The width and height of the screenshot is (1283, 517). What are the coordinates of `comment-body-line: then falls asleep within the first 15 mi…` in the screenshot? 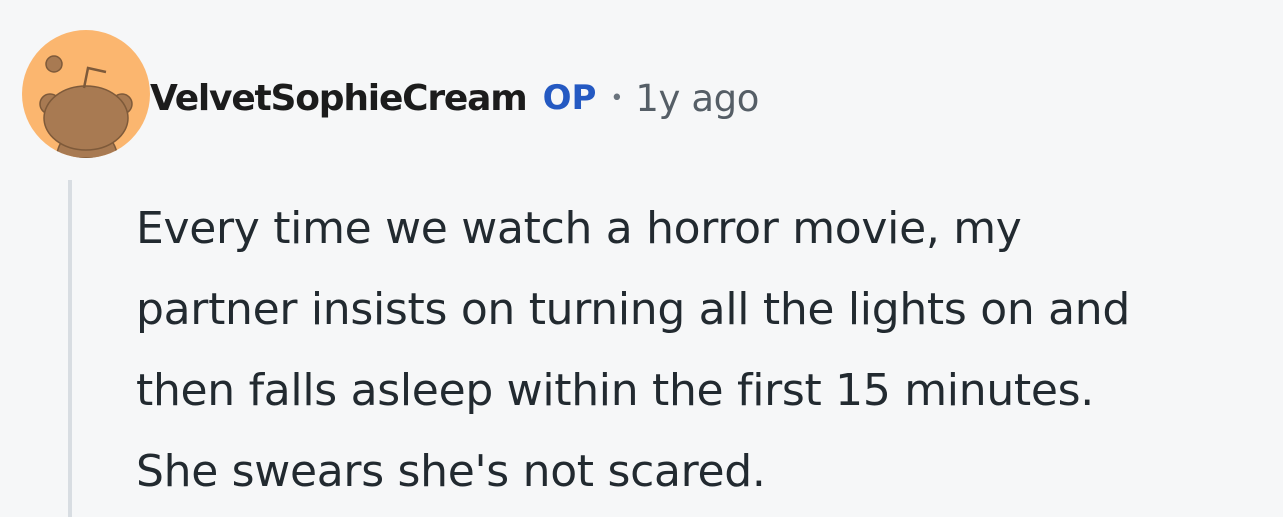 It's located at (615, 390).